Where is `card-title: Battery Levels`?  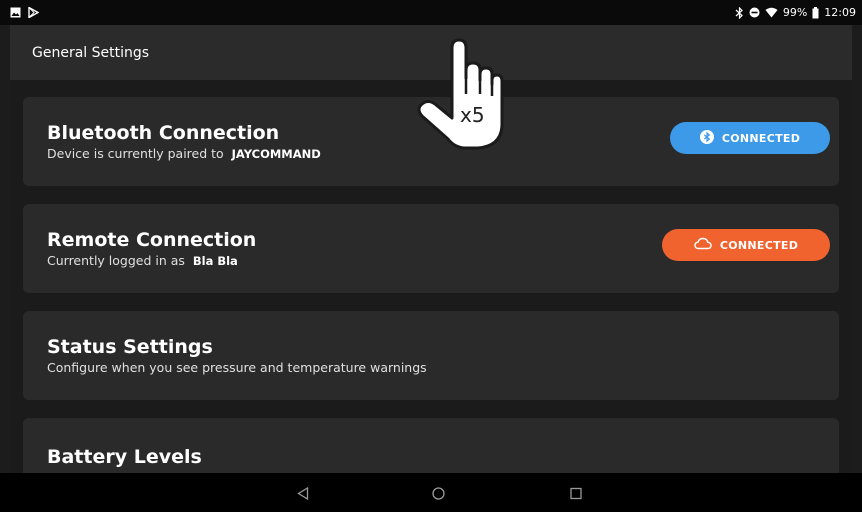
card-title: Battery Levels is located at coordinates (124, 457).